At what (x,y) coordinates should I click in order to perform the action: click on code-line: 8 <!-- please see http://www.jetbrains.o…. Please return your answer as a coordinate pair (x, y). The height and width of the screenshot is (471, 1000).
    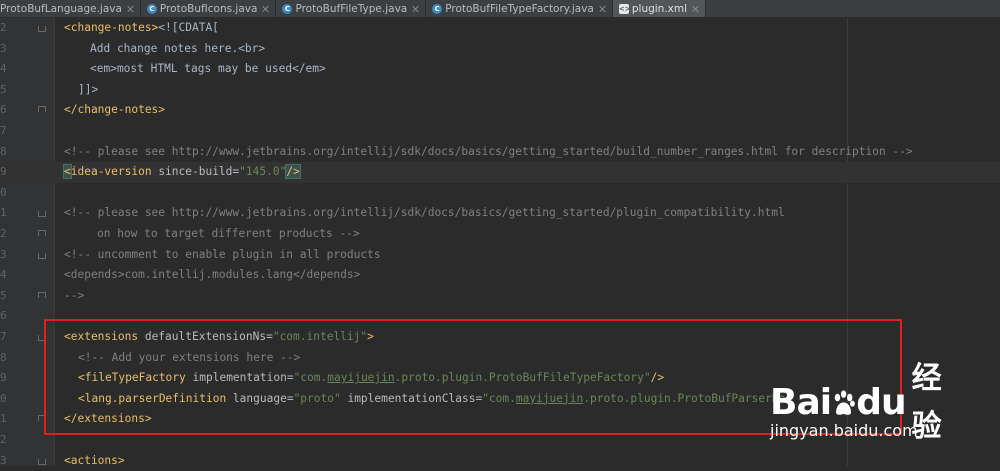
    Looking at the image, I should click on (500, 152).